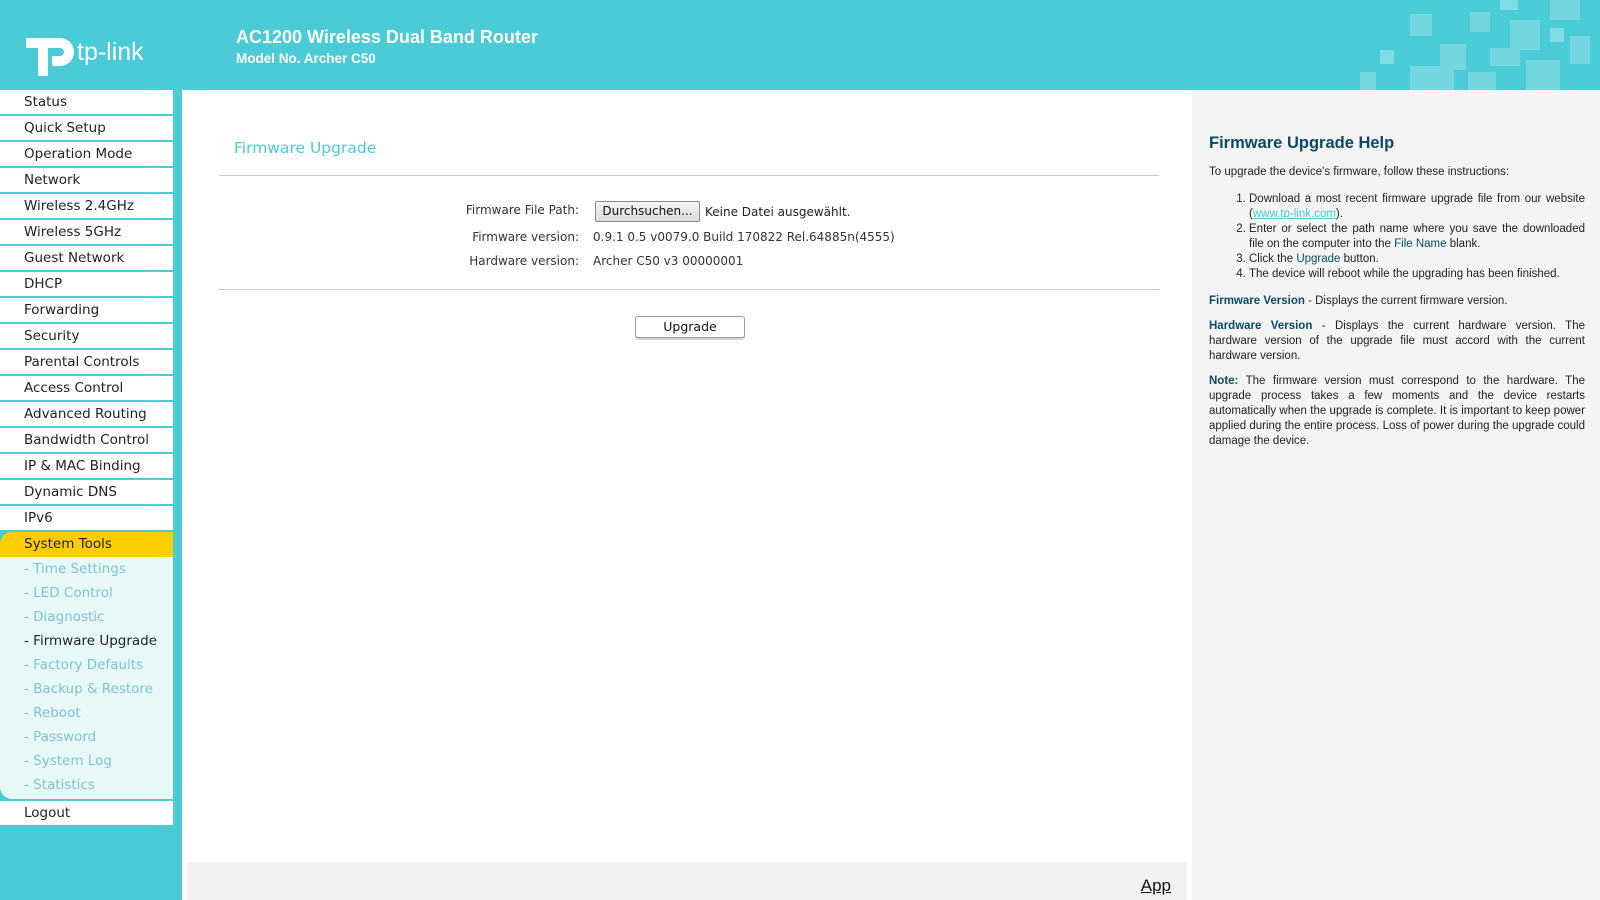 Image resolution: width=1600 pixels, height=900 pixels. What do you see at coordinates (1224, 381) in the screenshot?
I see `help-note-keyword: Note:` at bounding box center [1224, 381].